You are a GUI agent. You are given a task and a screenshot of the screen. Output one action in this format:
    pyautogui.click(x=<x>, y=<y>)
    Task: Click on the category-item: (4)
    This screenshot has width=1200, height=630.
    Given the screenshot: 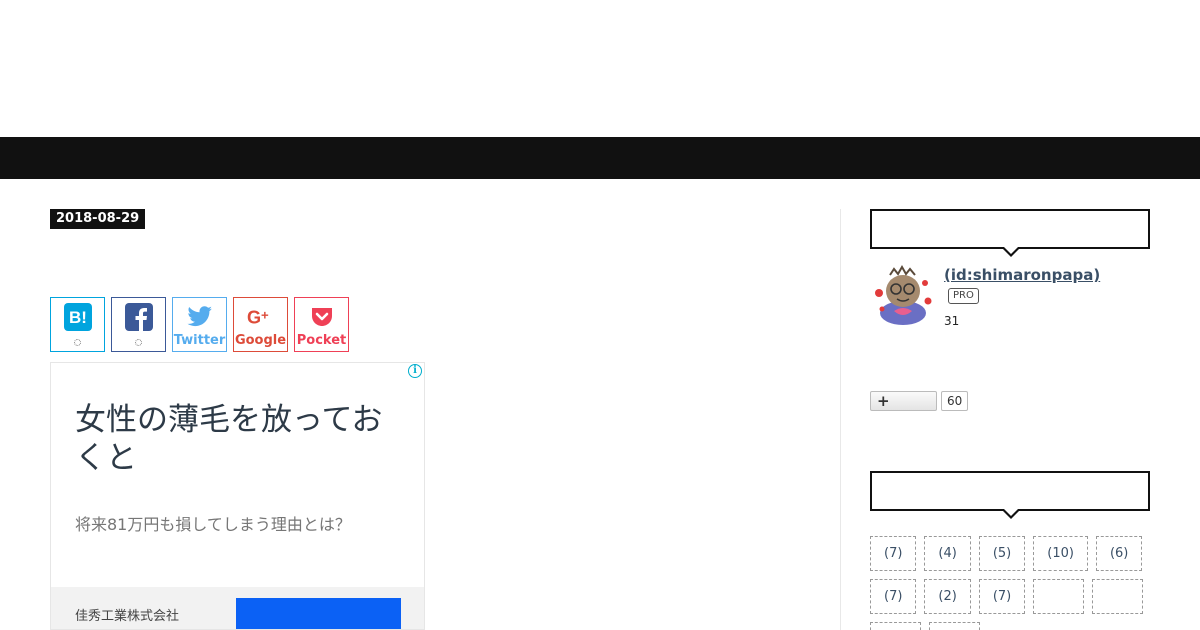 What is the action you would take?
    pyautogui.click(x=947, y=553)
    